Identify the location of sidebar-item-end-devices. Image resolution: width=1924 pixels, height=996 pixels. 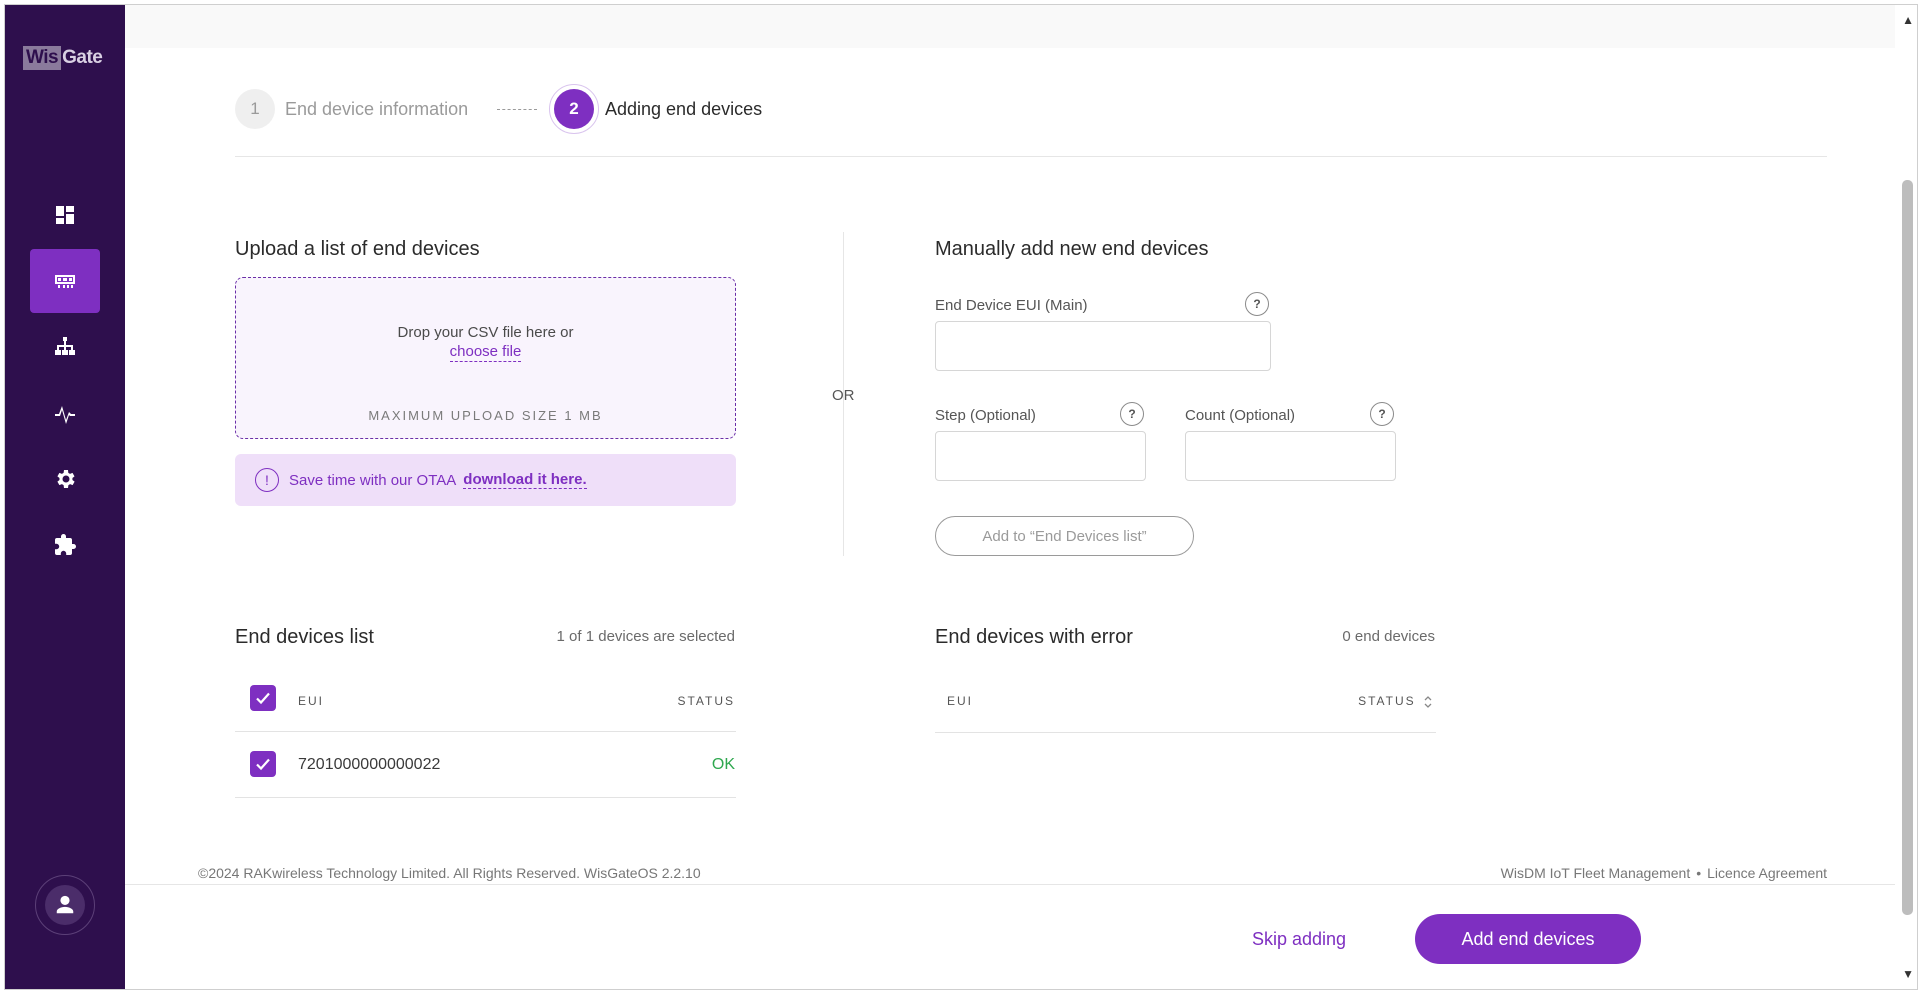
(65, 281).